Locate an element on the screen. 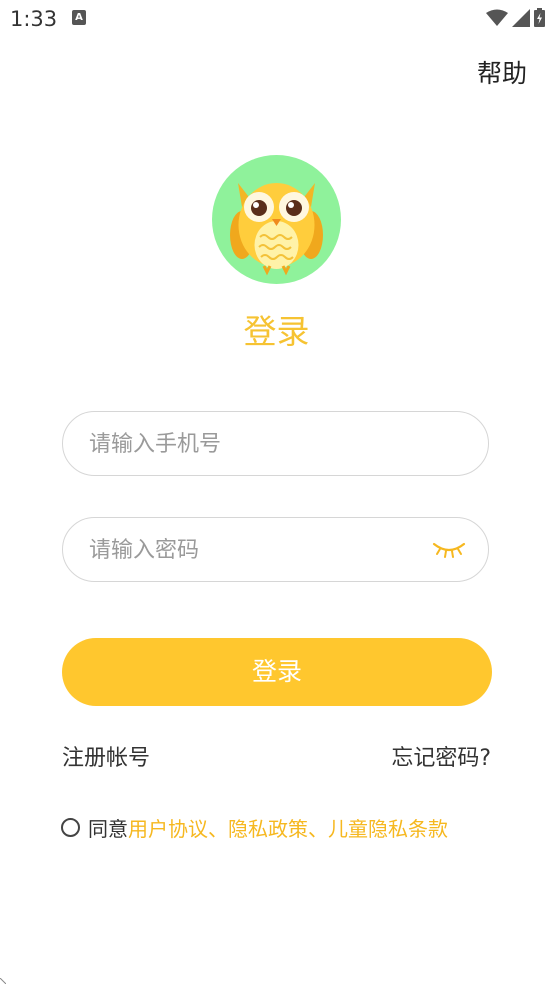  password-field-container is located at coordinates (275, 549).